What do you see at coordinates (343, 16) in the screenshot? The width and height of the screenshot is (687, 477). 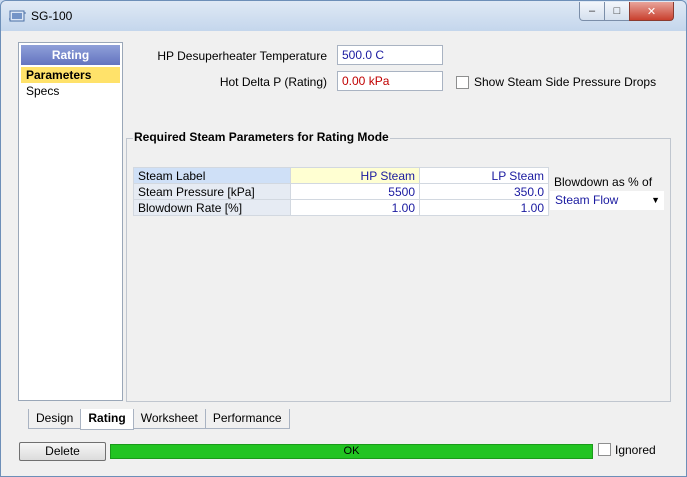 I see `title-bar: SG-100 – □ ✕` at bounding box center [343, 16].